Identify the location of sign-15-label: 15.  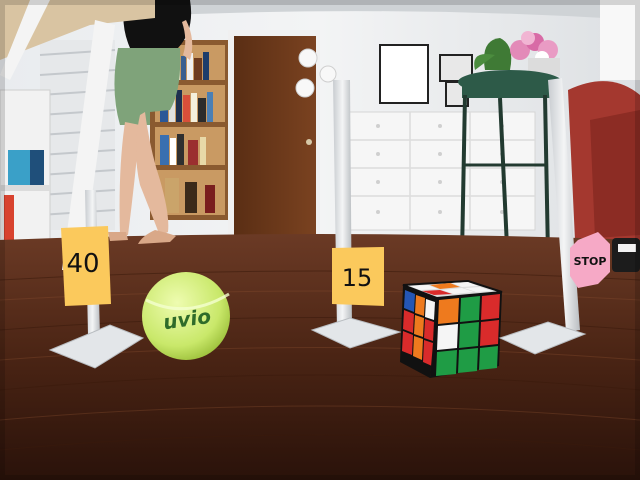
(357, 278).